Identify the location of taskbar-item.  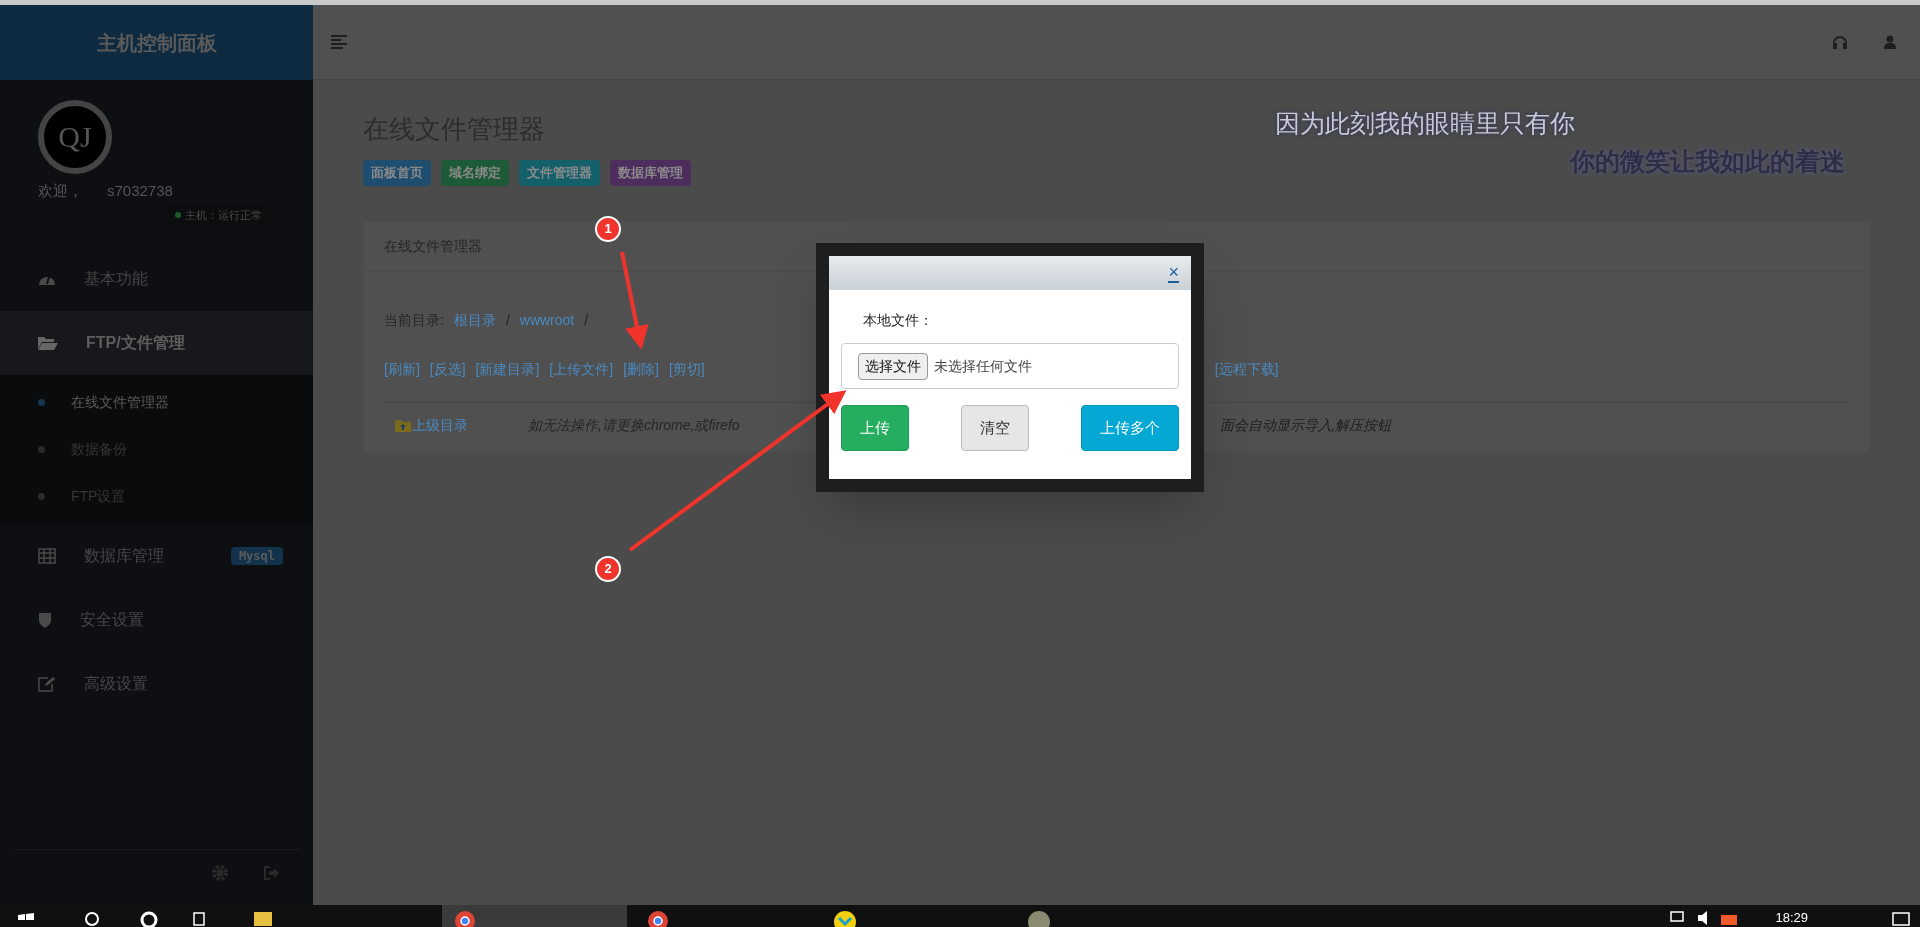
(534, 916).